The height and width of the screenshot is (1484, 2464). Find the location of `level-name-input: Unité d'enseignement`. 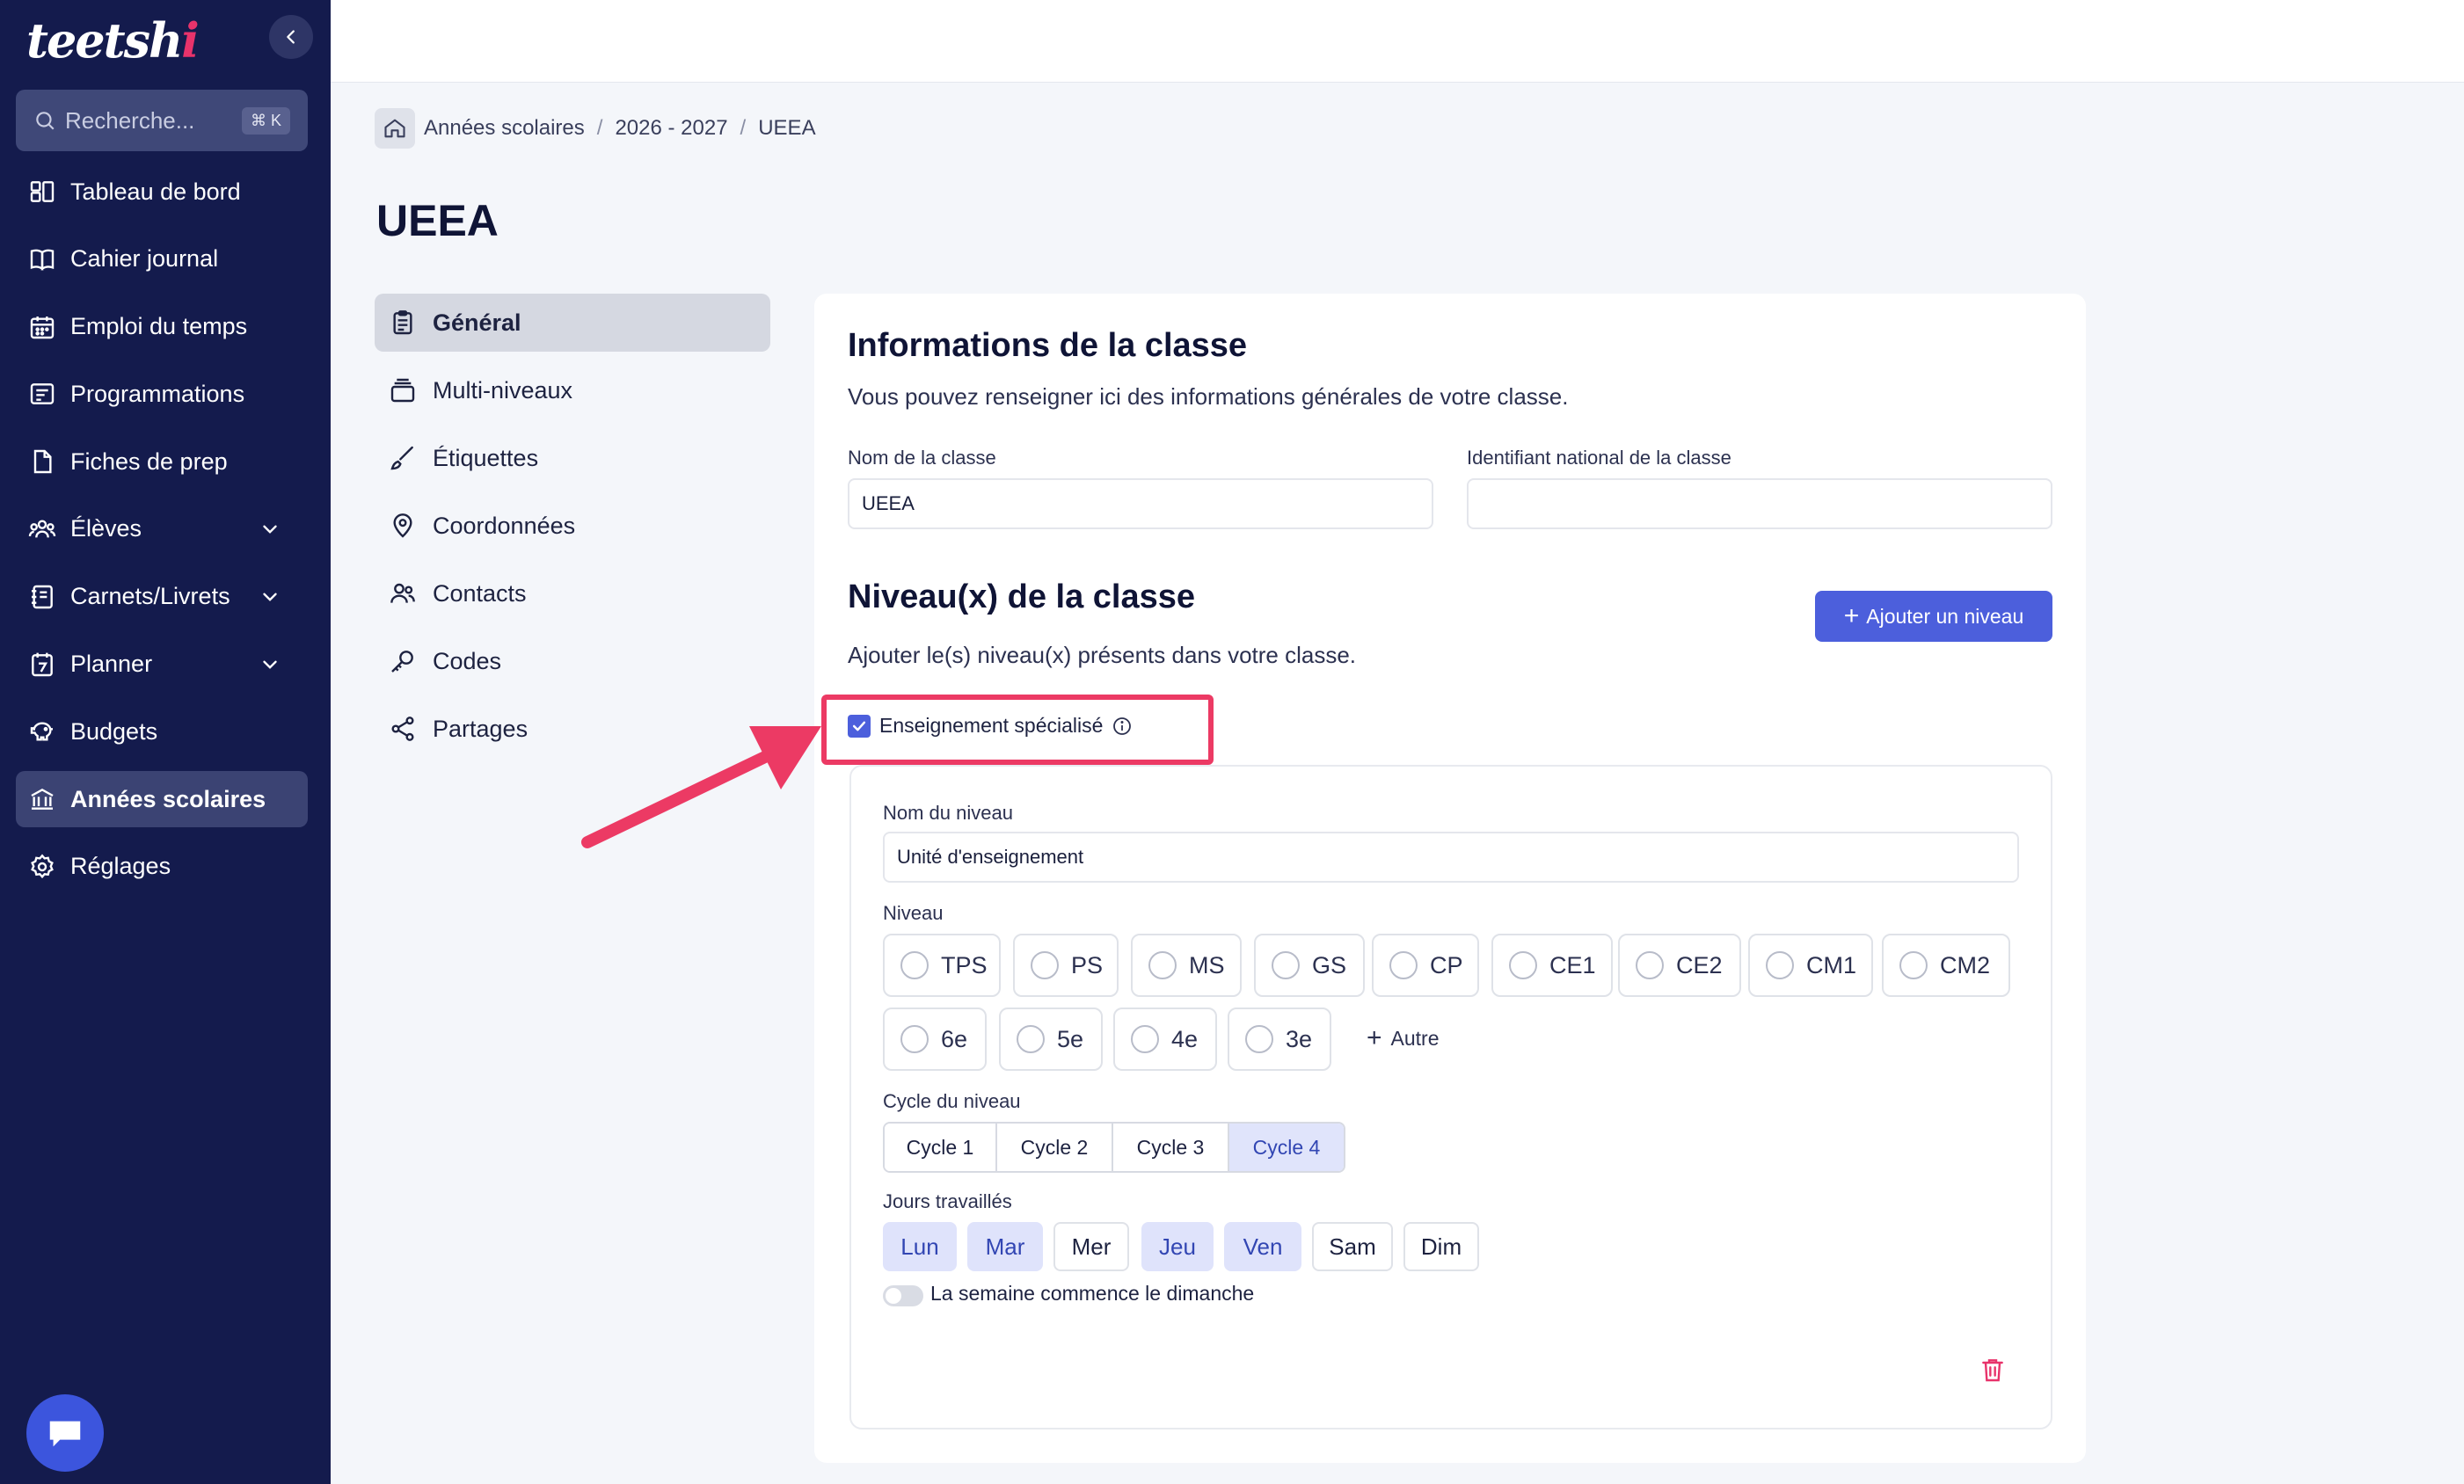

level-name-input: Unité d'enseignement is located at coordinates (1451, 857).